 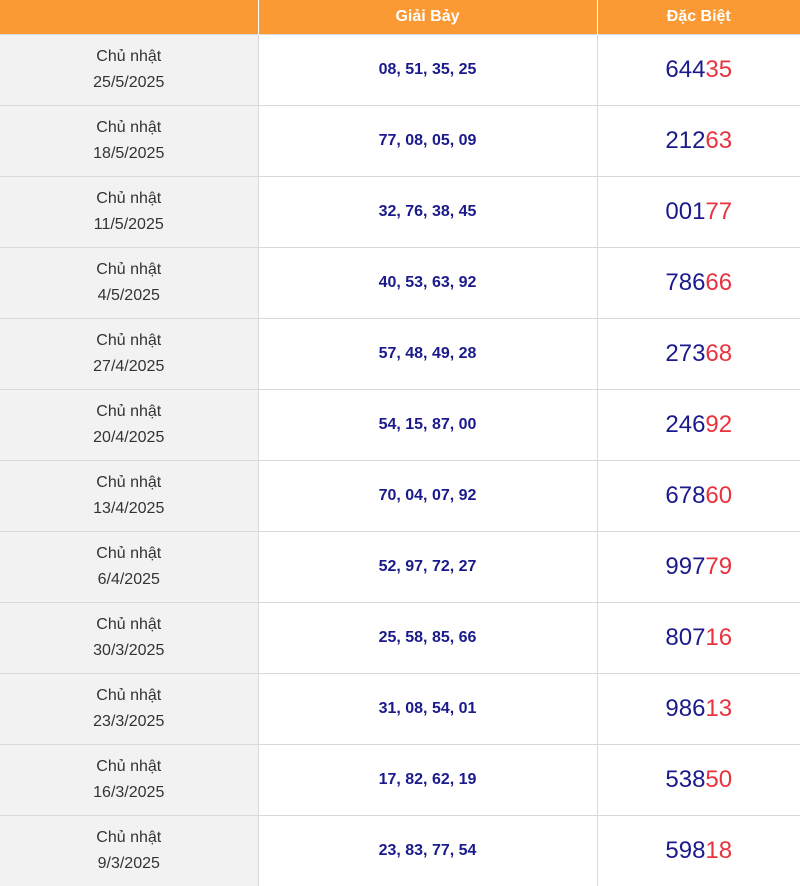 I want to click on table-row: Chủ nhật 13/4/2025 70, 04, 07, 92 67860, so click(x=400, y=496).